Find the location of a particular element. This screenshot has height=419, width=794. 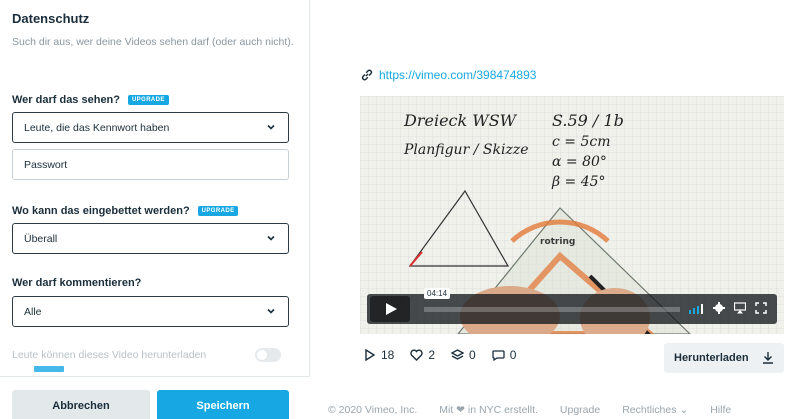

video-timeline is located at coordinates (552, 309).